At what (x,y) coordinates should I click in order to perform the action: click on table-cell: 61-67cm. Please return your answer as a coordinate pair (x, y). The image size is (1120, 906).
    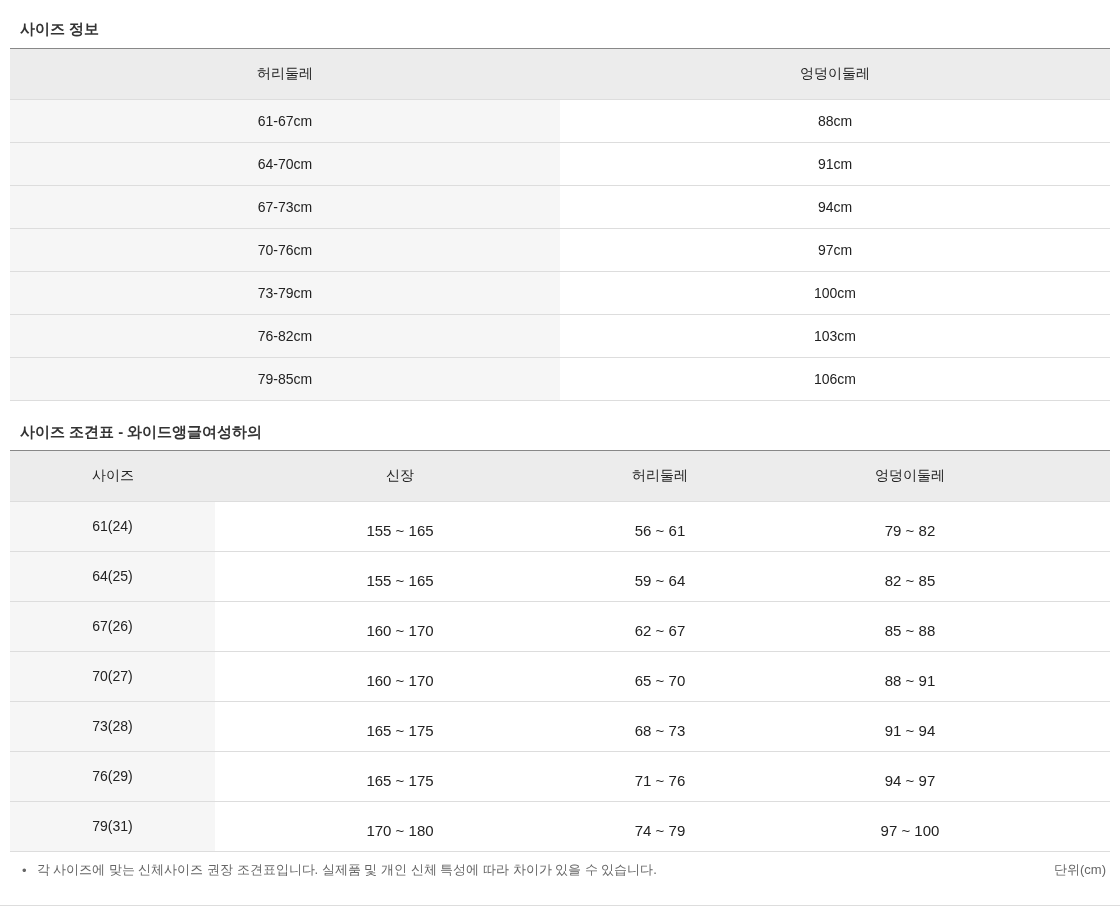
    Looking at the image, I should click on (285, 121).